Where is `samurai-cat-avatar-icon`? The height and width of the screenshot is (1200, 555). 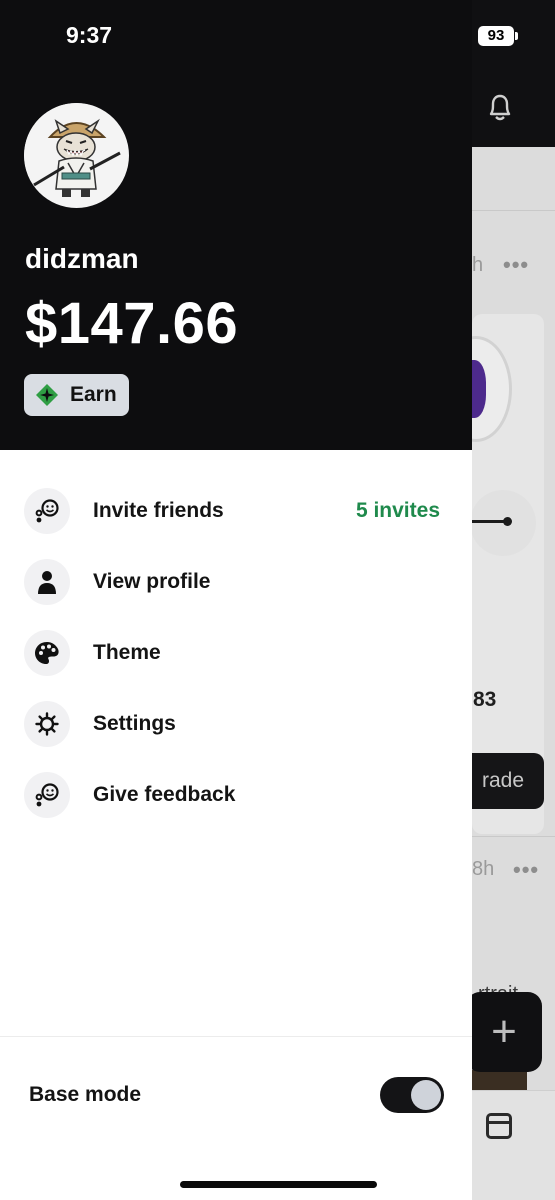
samurai-cat-avatar-icon is located at coordinates (76, 155).